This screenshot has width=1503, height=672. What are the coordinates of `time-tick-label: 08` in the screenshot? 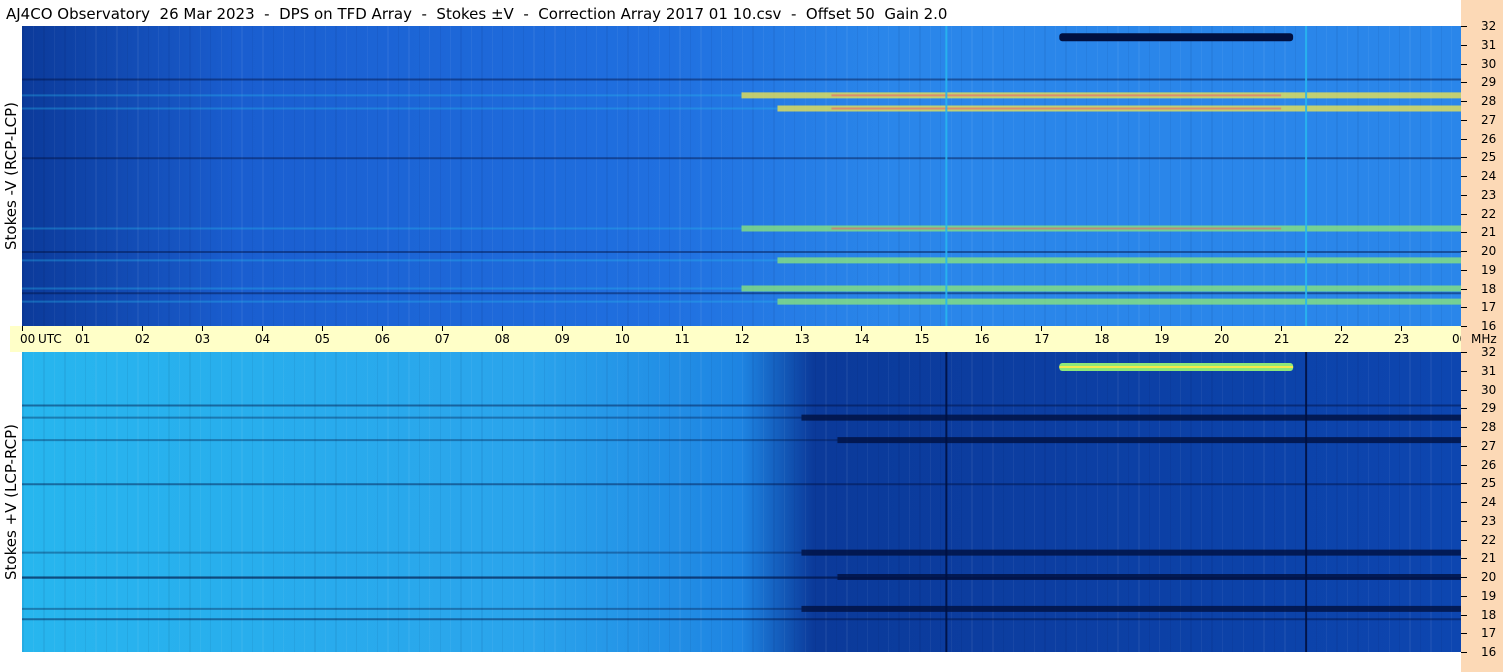 It's located at (502, 339).